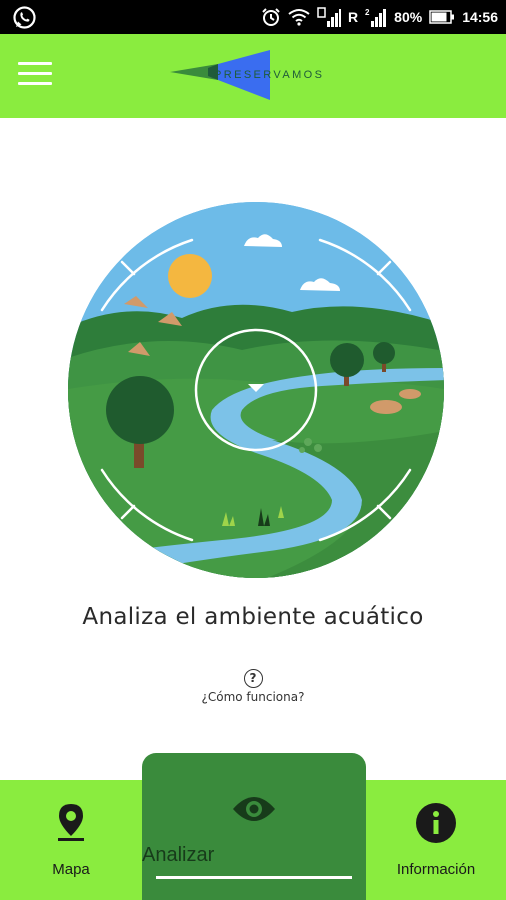 The height and width of the screenshot is (900, 506). What do you see at coordinates (299, 17) in the screenshot?
I see `wifi-icon` at bounding box center [299, 17].